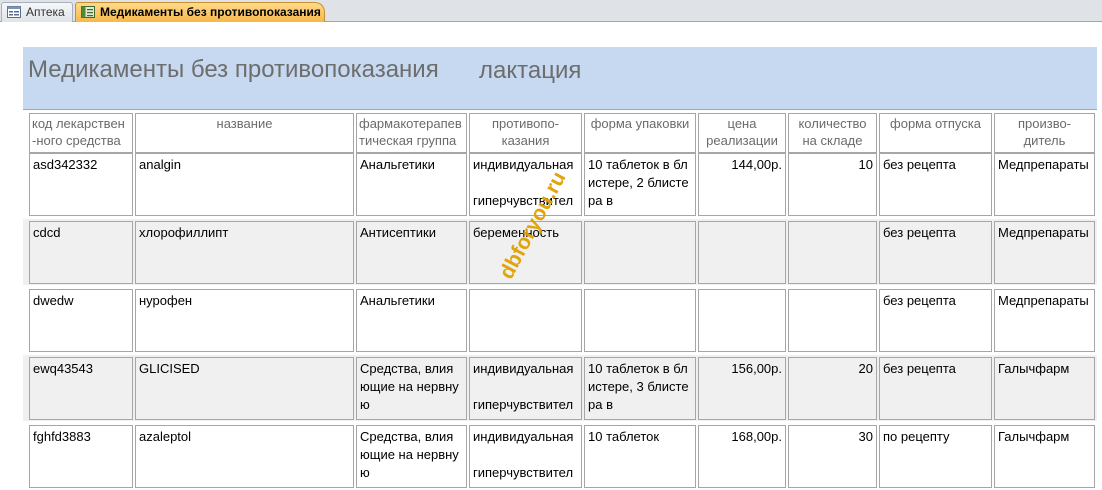  What do you see at coordinates (88, 12) in the screenshot?
I see `report-icon` at bounding box center [88, 12].